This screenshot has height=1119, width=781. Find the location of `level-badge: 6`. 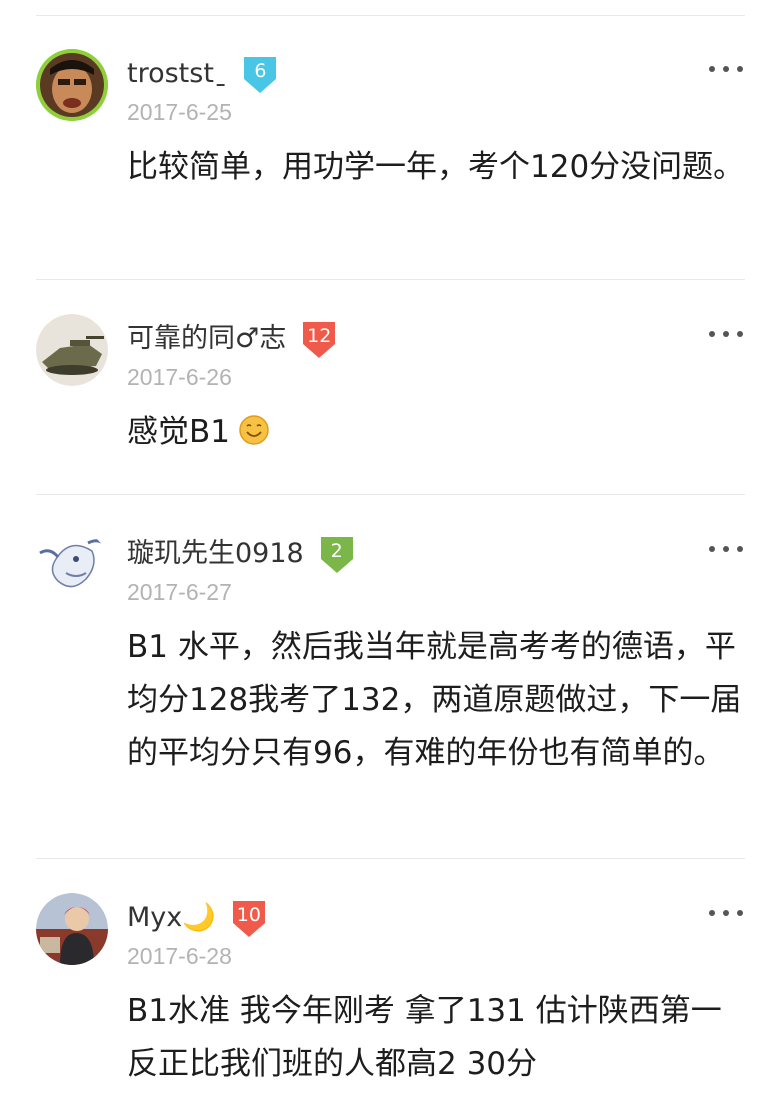

level-badge: 6 is located at coordinates (260, 74).